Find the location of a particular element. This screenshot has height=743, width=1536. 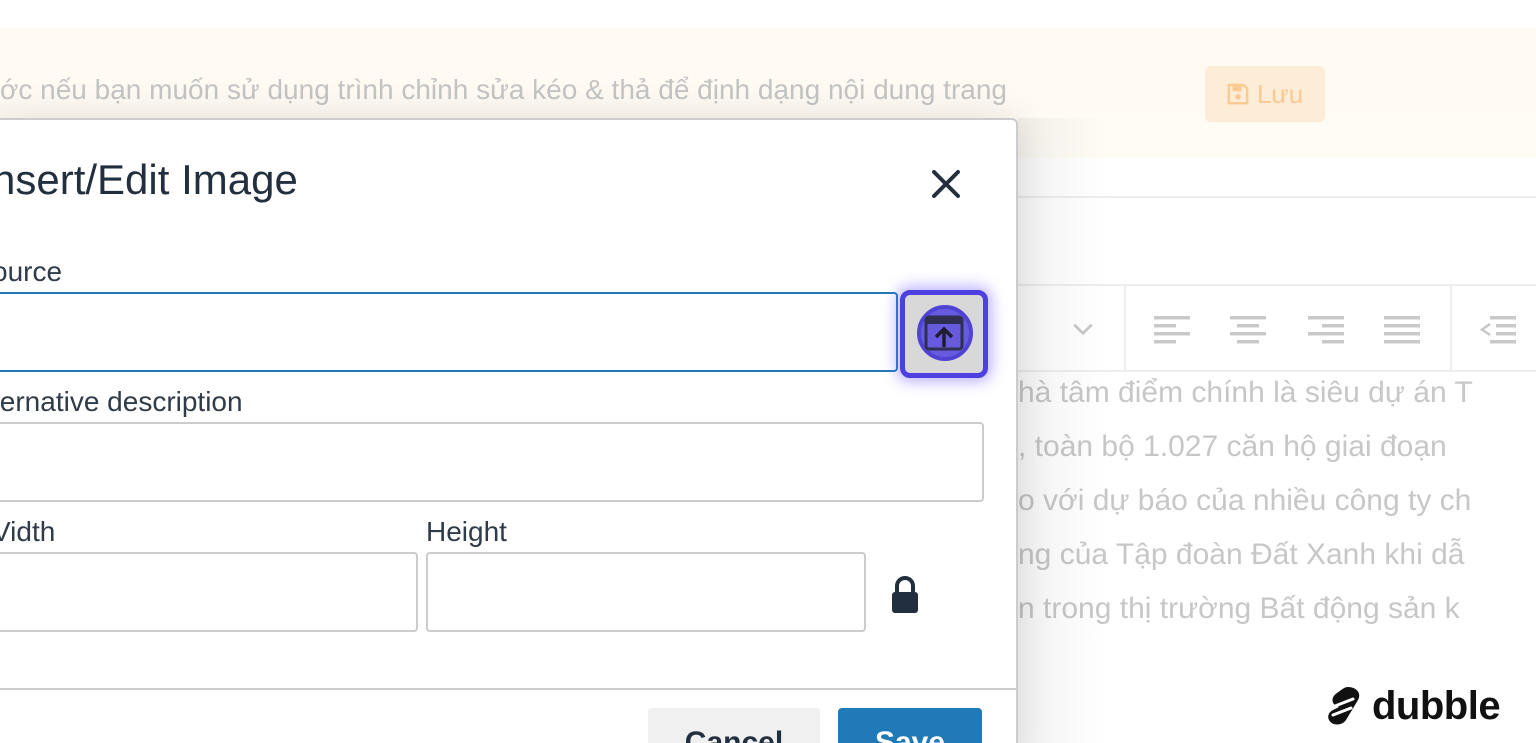

dubble-watermark: dubble is located at coordinates (1413, 705).